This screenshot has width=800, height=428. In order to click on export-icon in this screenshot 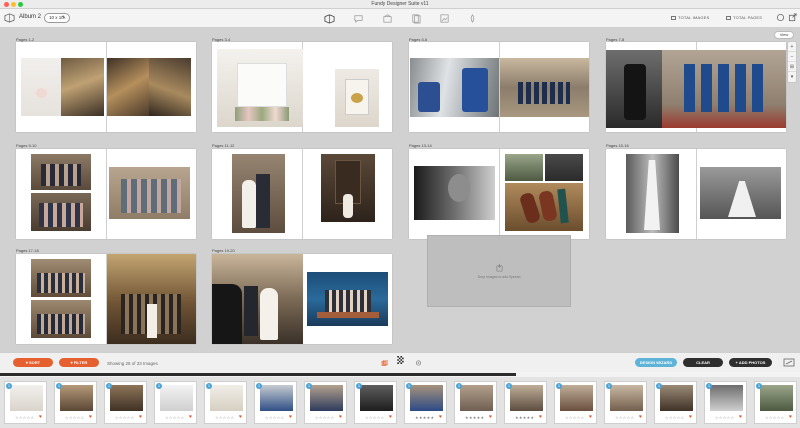, I will do `click(792, 17)`.